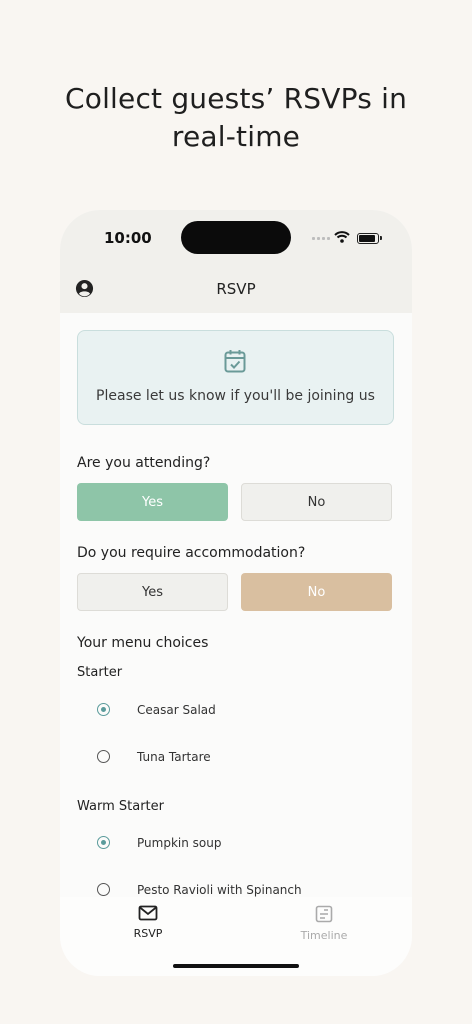 The height and width of the screenshot is (1024, 472). What do you see at coordinates (342, 237) in the screenshot?
I see `wifi-icon` at bounding box center [342, 237].